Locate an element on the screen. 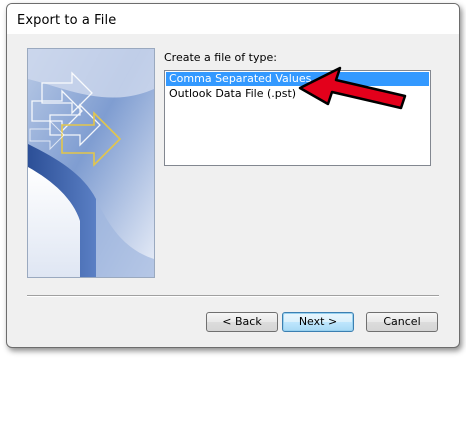 This screenshot has width=466, height=428. list-label: Create a file of type: is located at coordinates (220, 57).